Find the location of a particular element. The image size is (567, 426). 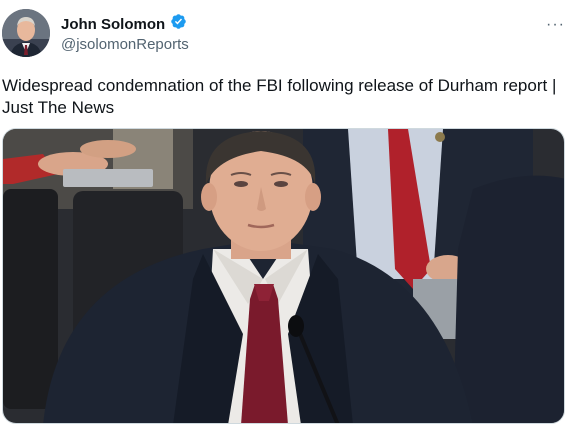

author-name: John Solomon is located at coordinates (113, 24).